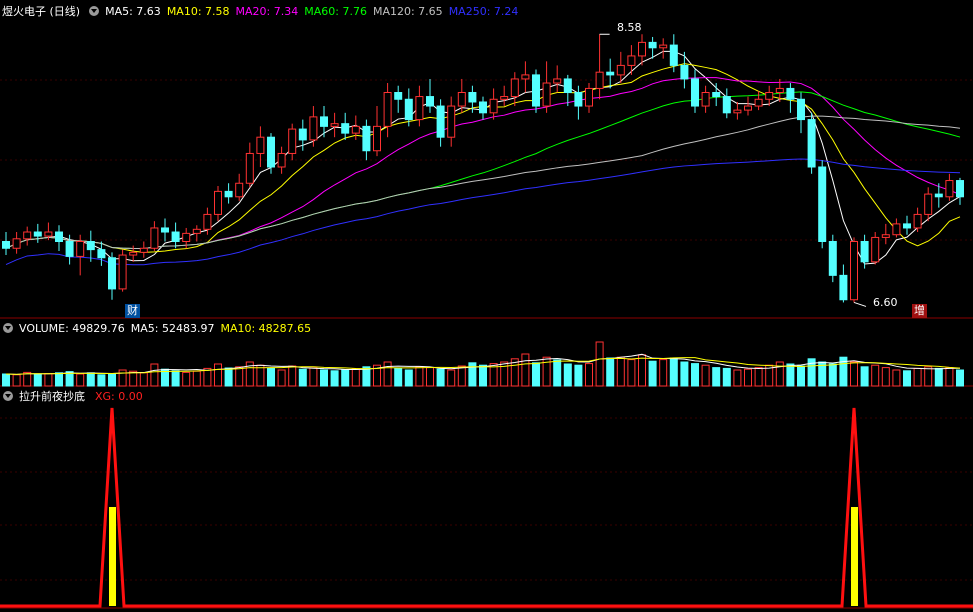 The height and width of the screenshot is (612, 973). Describe the element at coordinates (52, 396) in the screenshot. I see `indicator-title: 拉升前夜抄底` at that location.